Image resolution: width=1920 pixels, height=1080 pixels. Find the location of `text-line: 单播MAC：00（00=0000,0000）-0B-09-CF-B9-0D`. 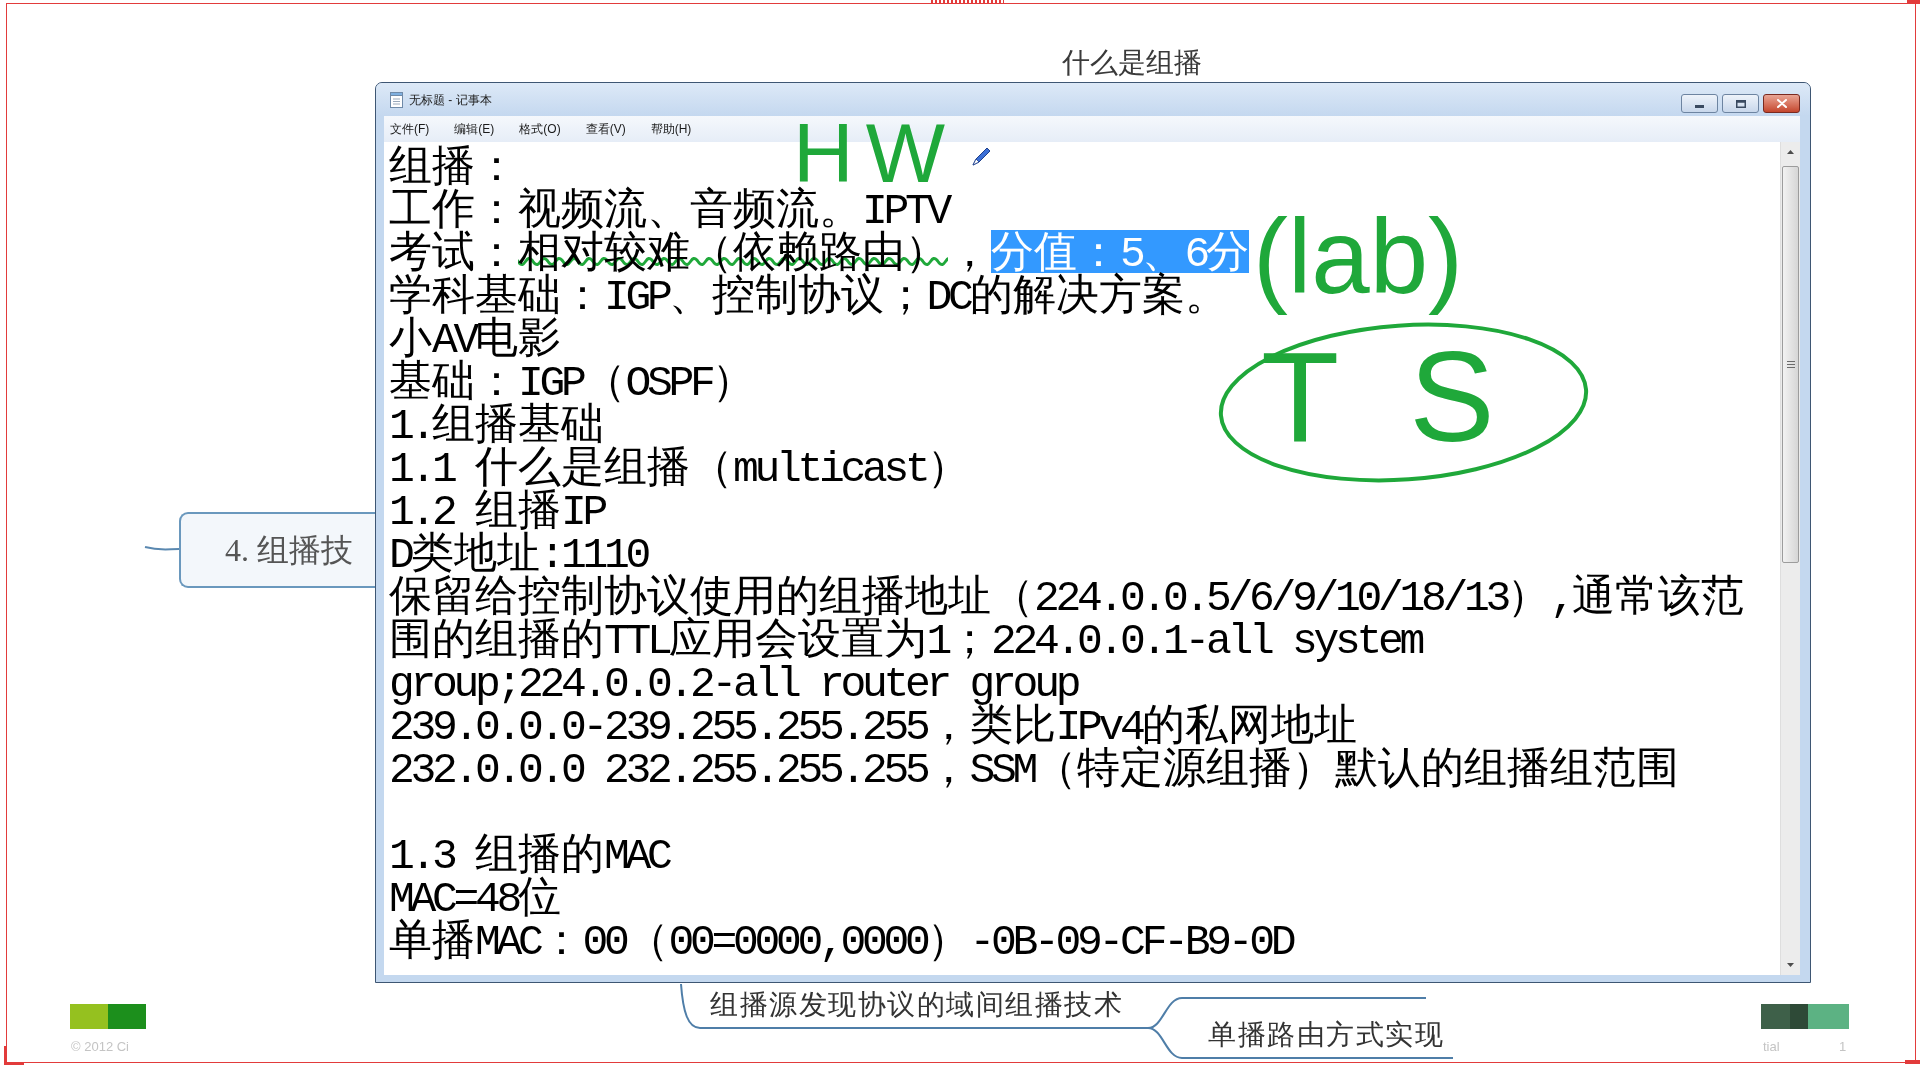

text-line: 单播MAC：00（00=0000,0000）-0B-09-CF-B9-0D is located at coordinates (841, 939).